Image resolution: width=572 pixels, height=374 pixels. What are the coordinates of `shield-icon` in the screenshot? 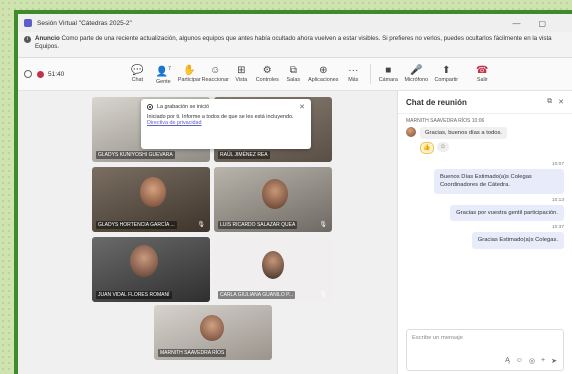 It's located at (28, 74).